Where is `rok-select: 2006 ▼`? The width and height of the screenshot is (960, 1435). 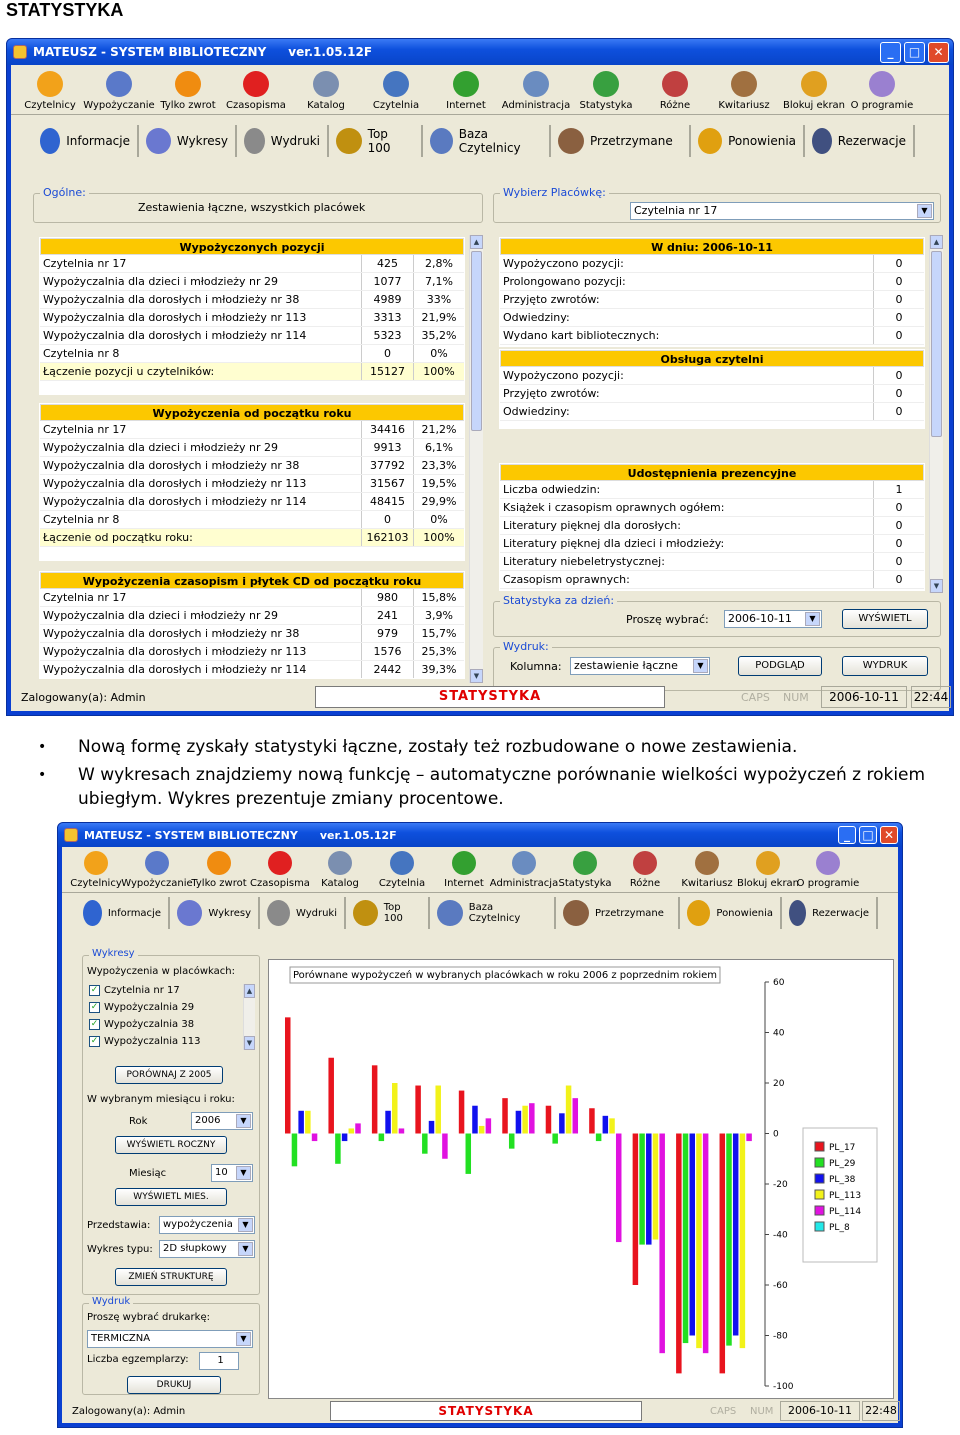 rok-select: 2006 ▼ is located at coordinates (222, 1121).